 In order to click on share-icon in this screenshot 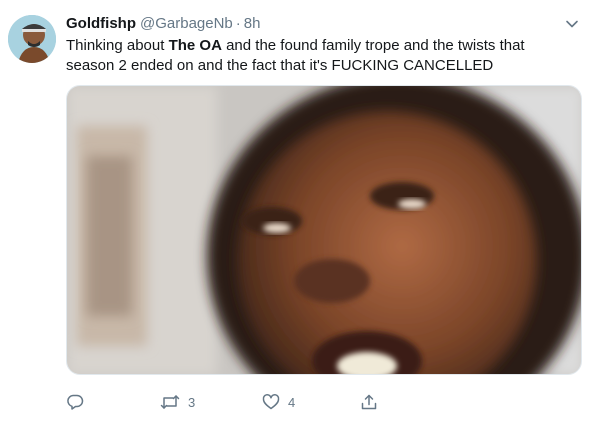, I will do `click(369, 402)`.